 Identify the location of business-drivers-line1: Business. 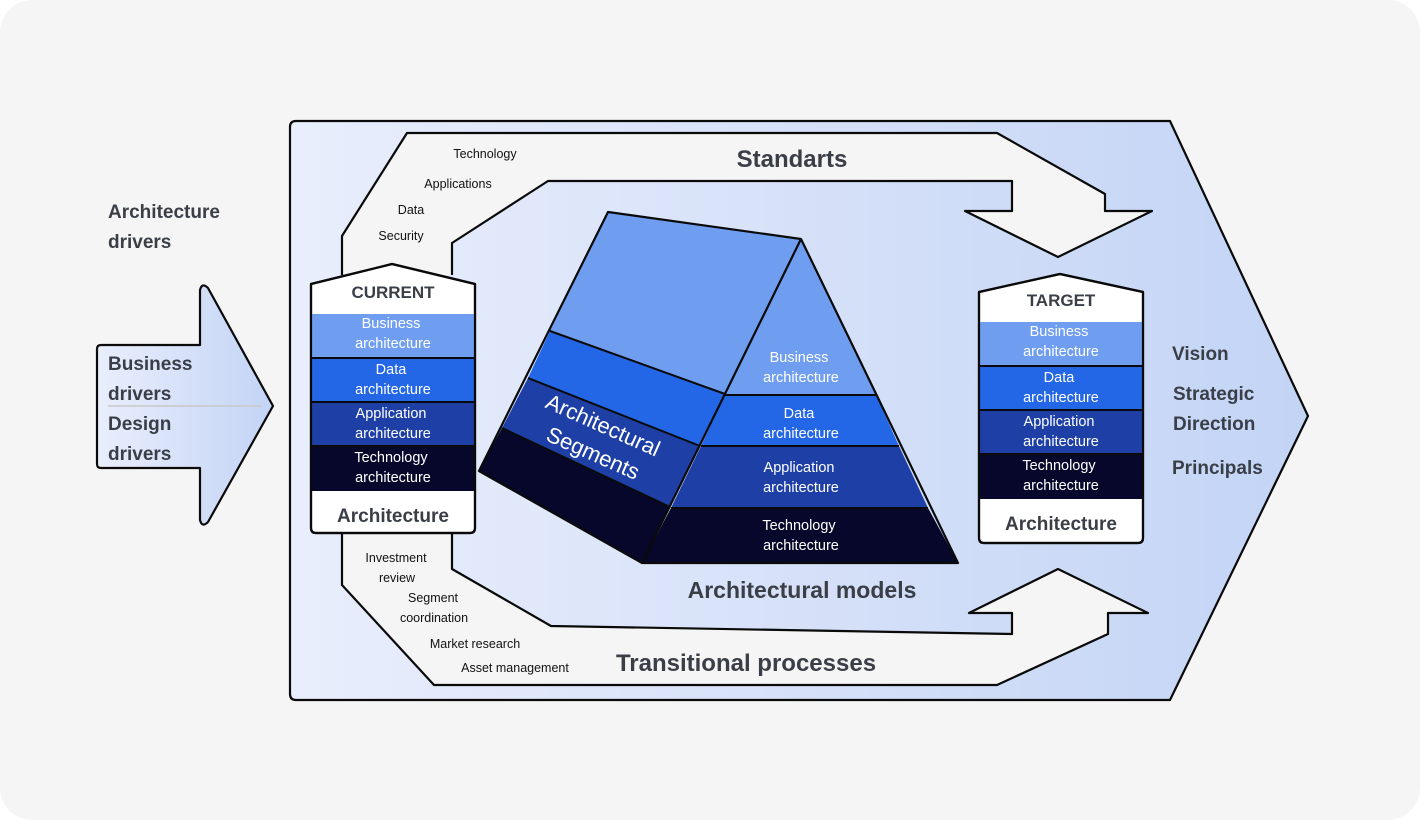
(150, 364).